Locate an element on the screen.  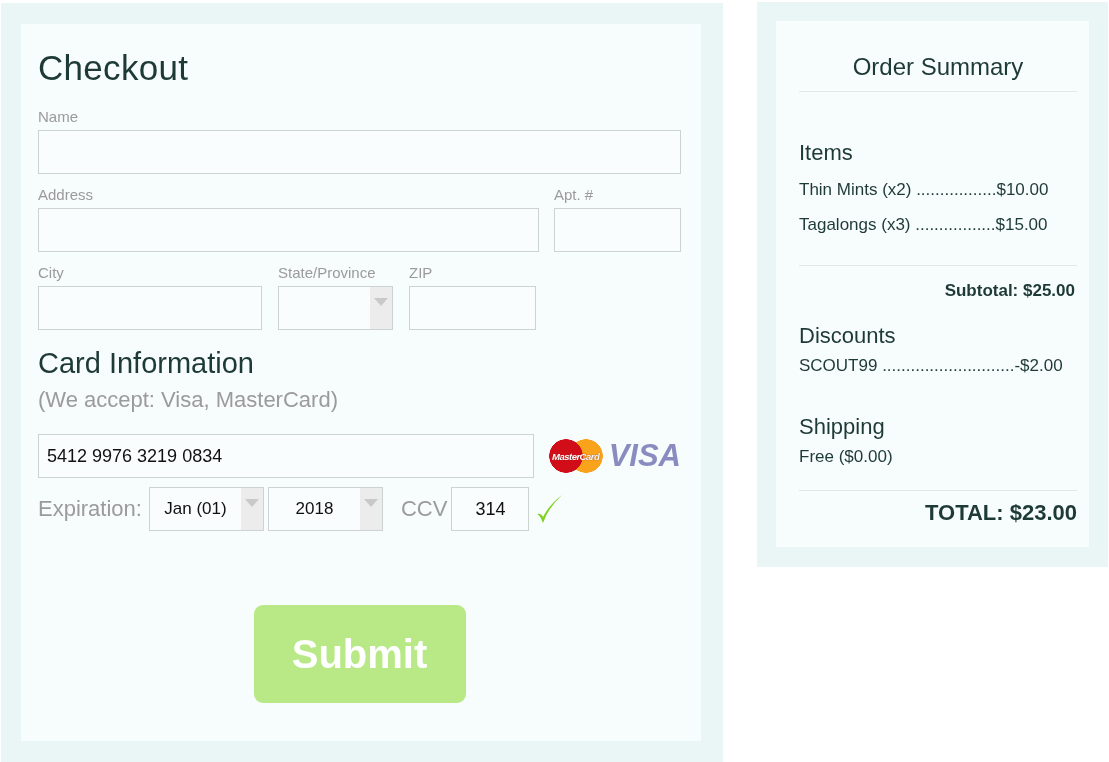
expiration-label: Expiration: is located at coordinates (90, 509).